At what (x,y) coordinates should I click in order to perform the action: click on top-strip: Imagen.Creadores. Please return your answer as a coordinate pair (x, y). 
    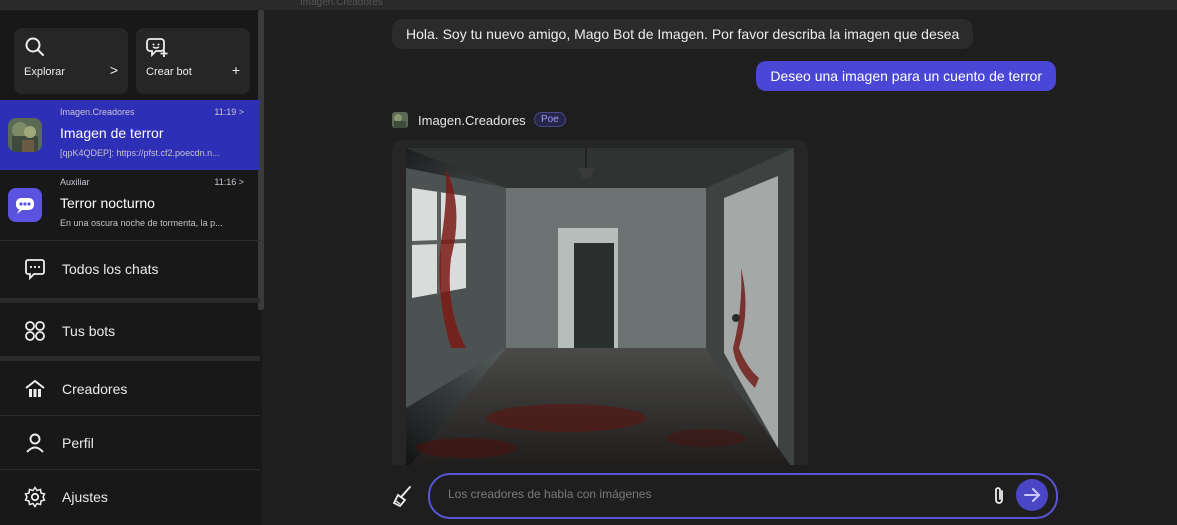
    Looking at the image, I should click on (588, 5).